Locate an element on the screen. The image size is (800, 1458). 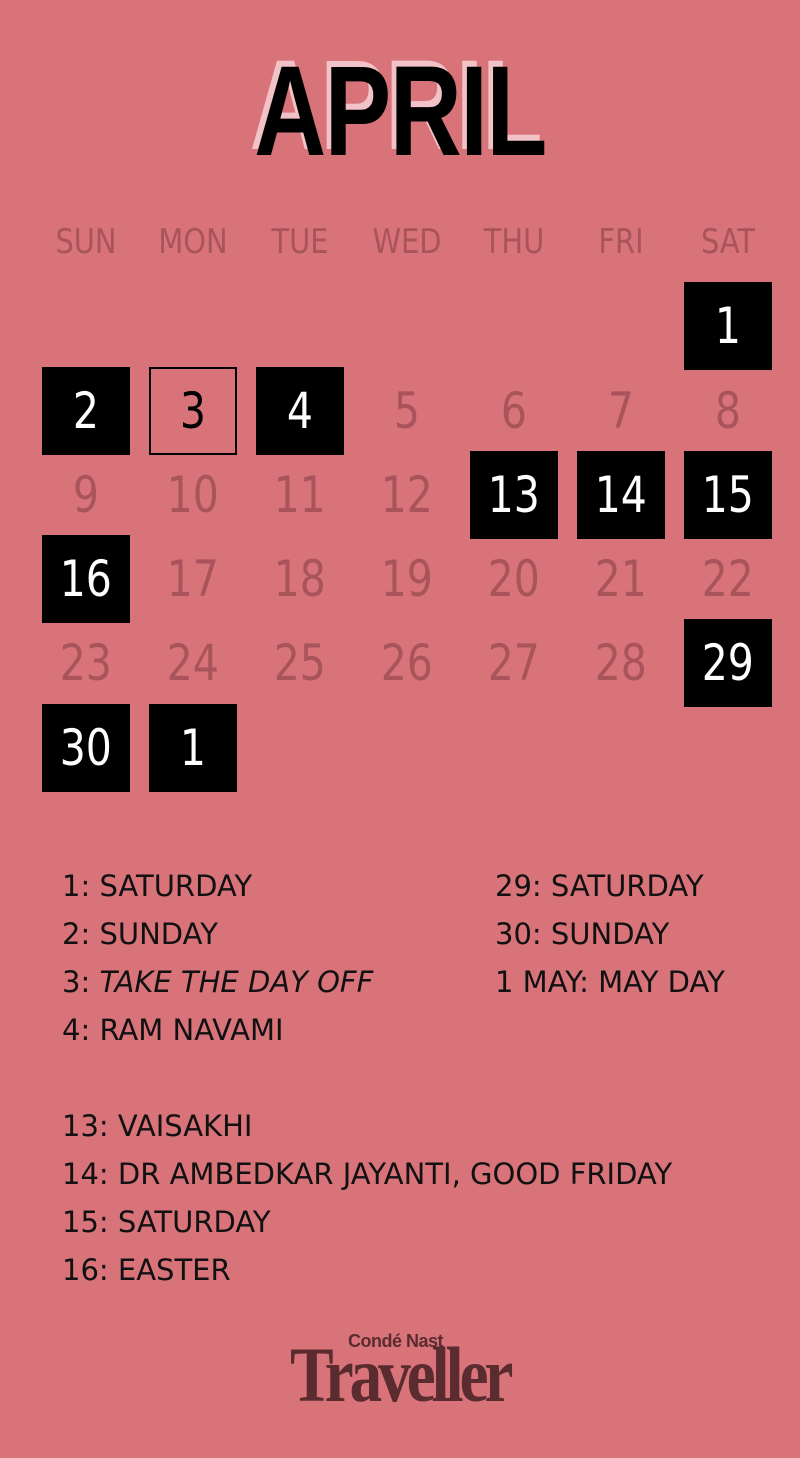
day-cell: 25 is located at coordinates (300, 663).